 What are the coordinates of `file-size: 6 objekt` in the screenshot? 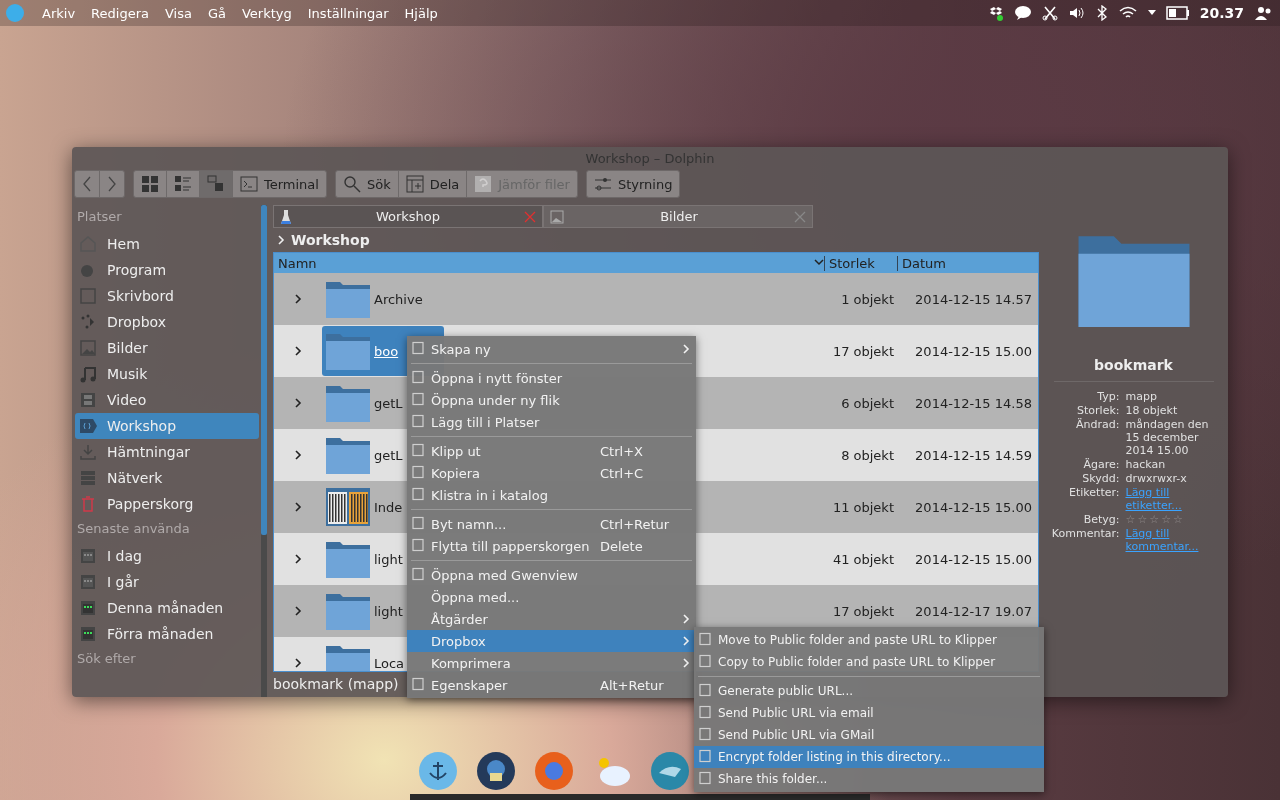 It's located at (867, 403).